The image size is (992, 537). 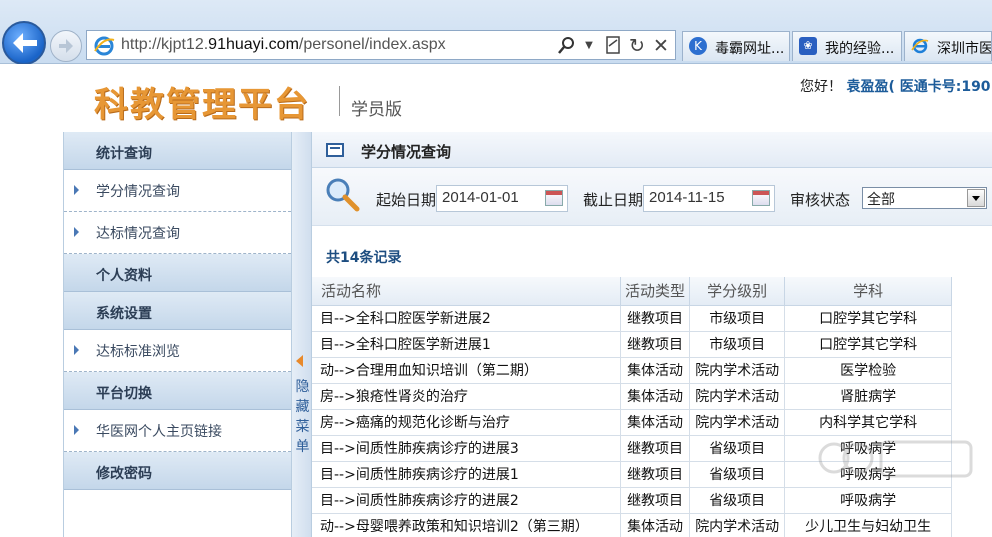 I want to click on browser-tab-3: 深圳市医, so click(x=948, y=46).